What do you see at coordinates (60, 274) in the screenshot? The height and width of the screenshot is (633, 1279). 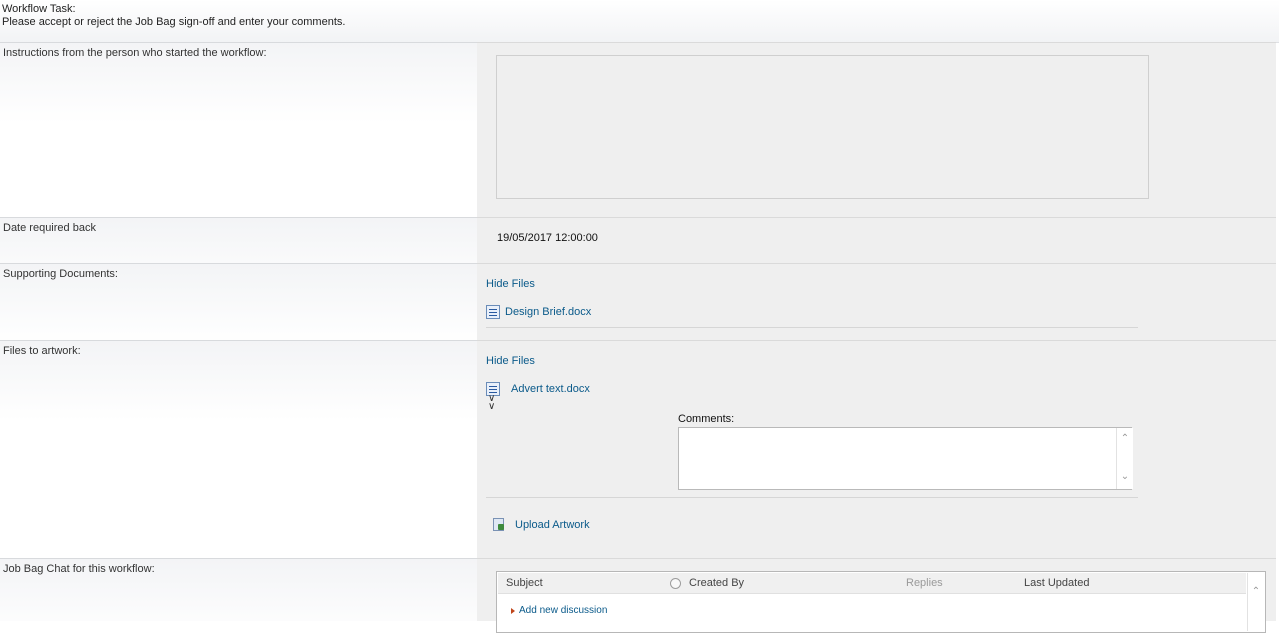 I see `supporting-documents-label: Supporting Documents:` at bounding box center [60, 274].